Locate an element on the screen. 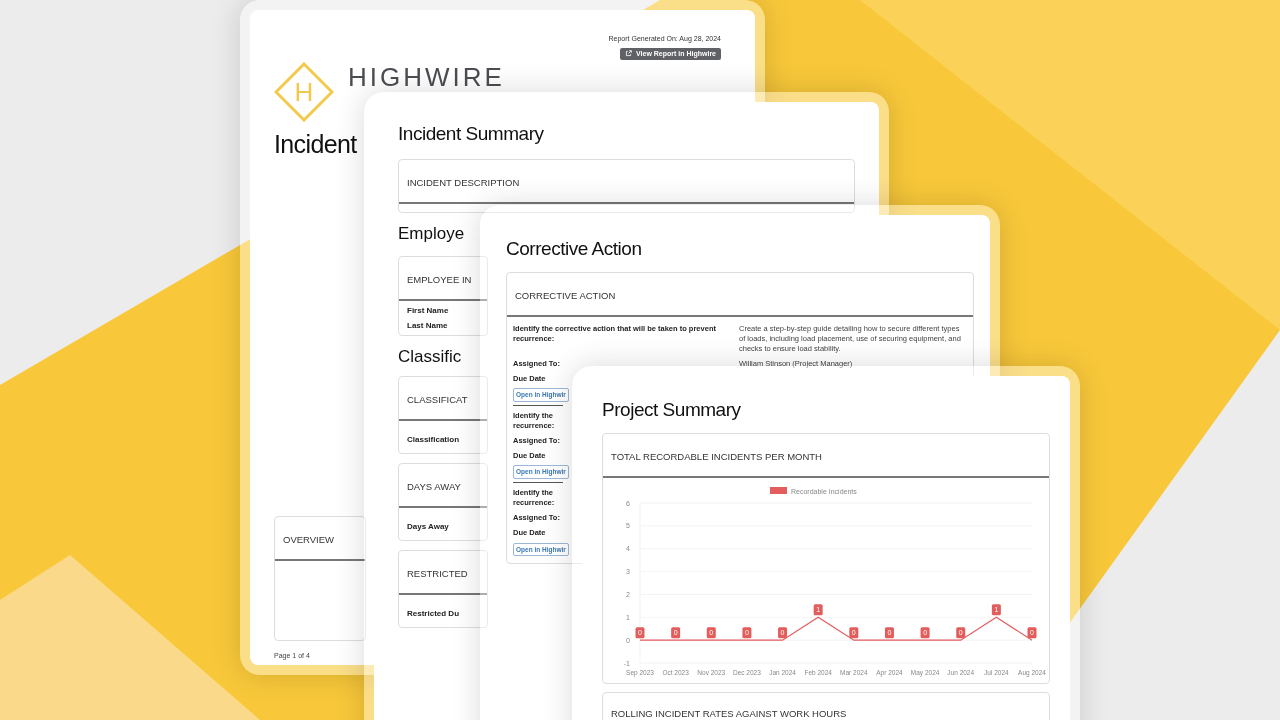 The width and height of the screenshot is (1280, 720). field-label: Last Name is located at coordinates (427, 326).